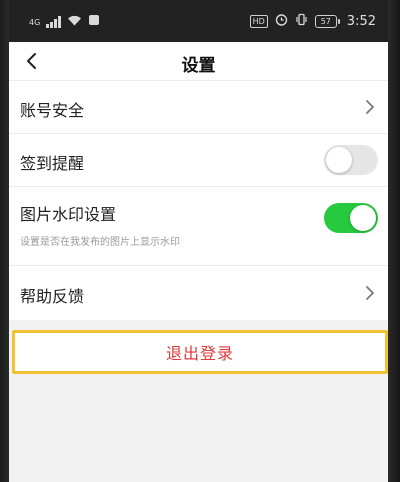 This screenshot has height=482, width=400. Describe the element at coordinates (4, 241) in the screenshot. I see `bezel-left` at that location.